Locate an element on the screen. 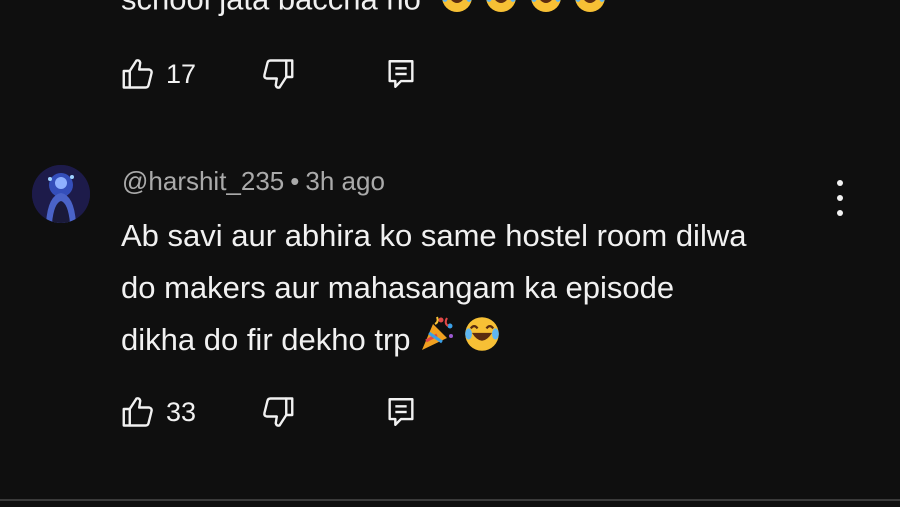 The image size is (900, 507). previous-comment-fragment: school jata baccha ho is located at coordinates (271, 8).